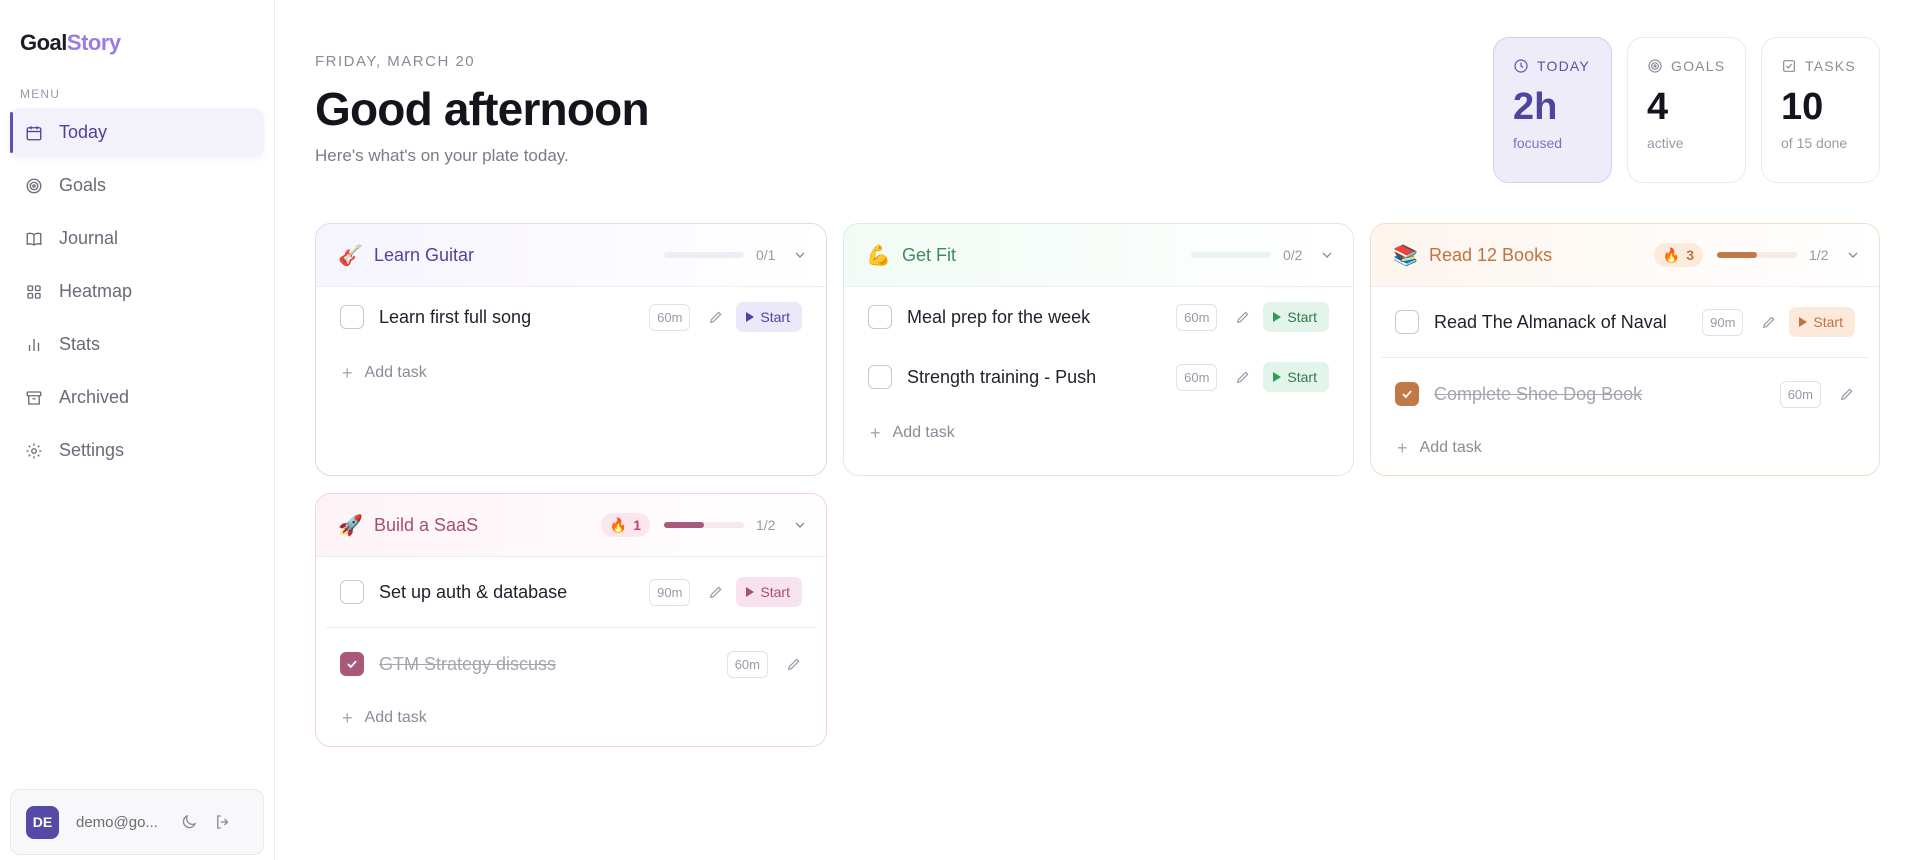 The width and height of the screenshot is (1918, 860). I want to click on task-row: Read The Almanack of Naval 90m Start, so click(1625, 322).